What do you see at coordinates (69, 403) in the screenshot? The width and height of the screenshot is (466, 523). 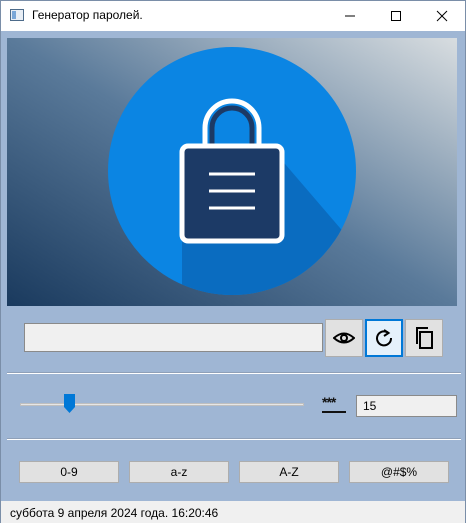 I see `slider-thumb` at bounding box center [69, 403].